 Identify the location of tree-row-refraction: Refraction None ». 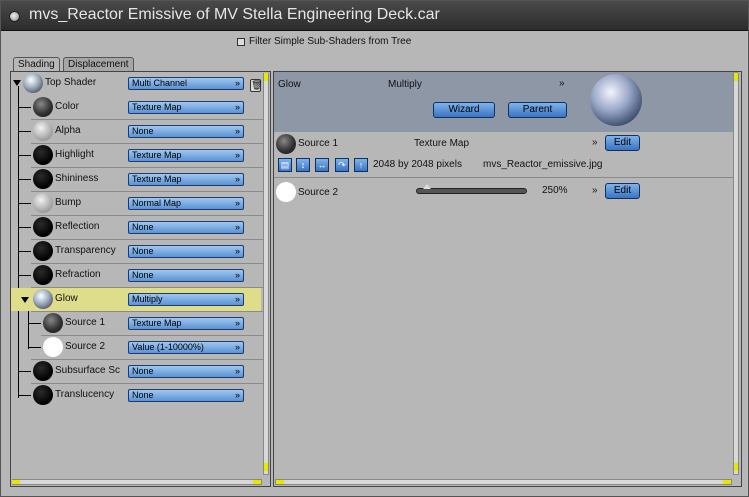
(136, 275).